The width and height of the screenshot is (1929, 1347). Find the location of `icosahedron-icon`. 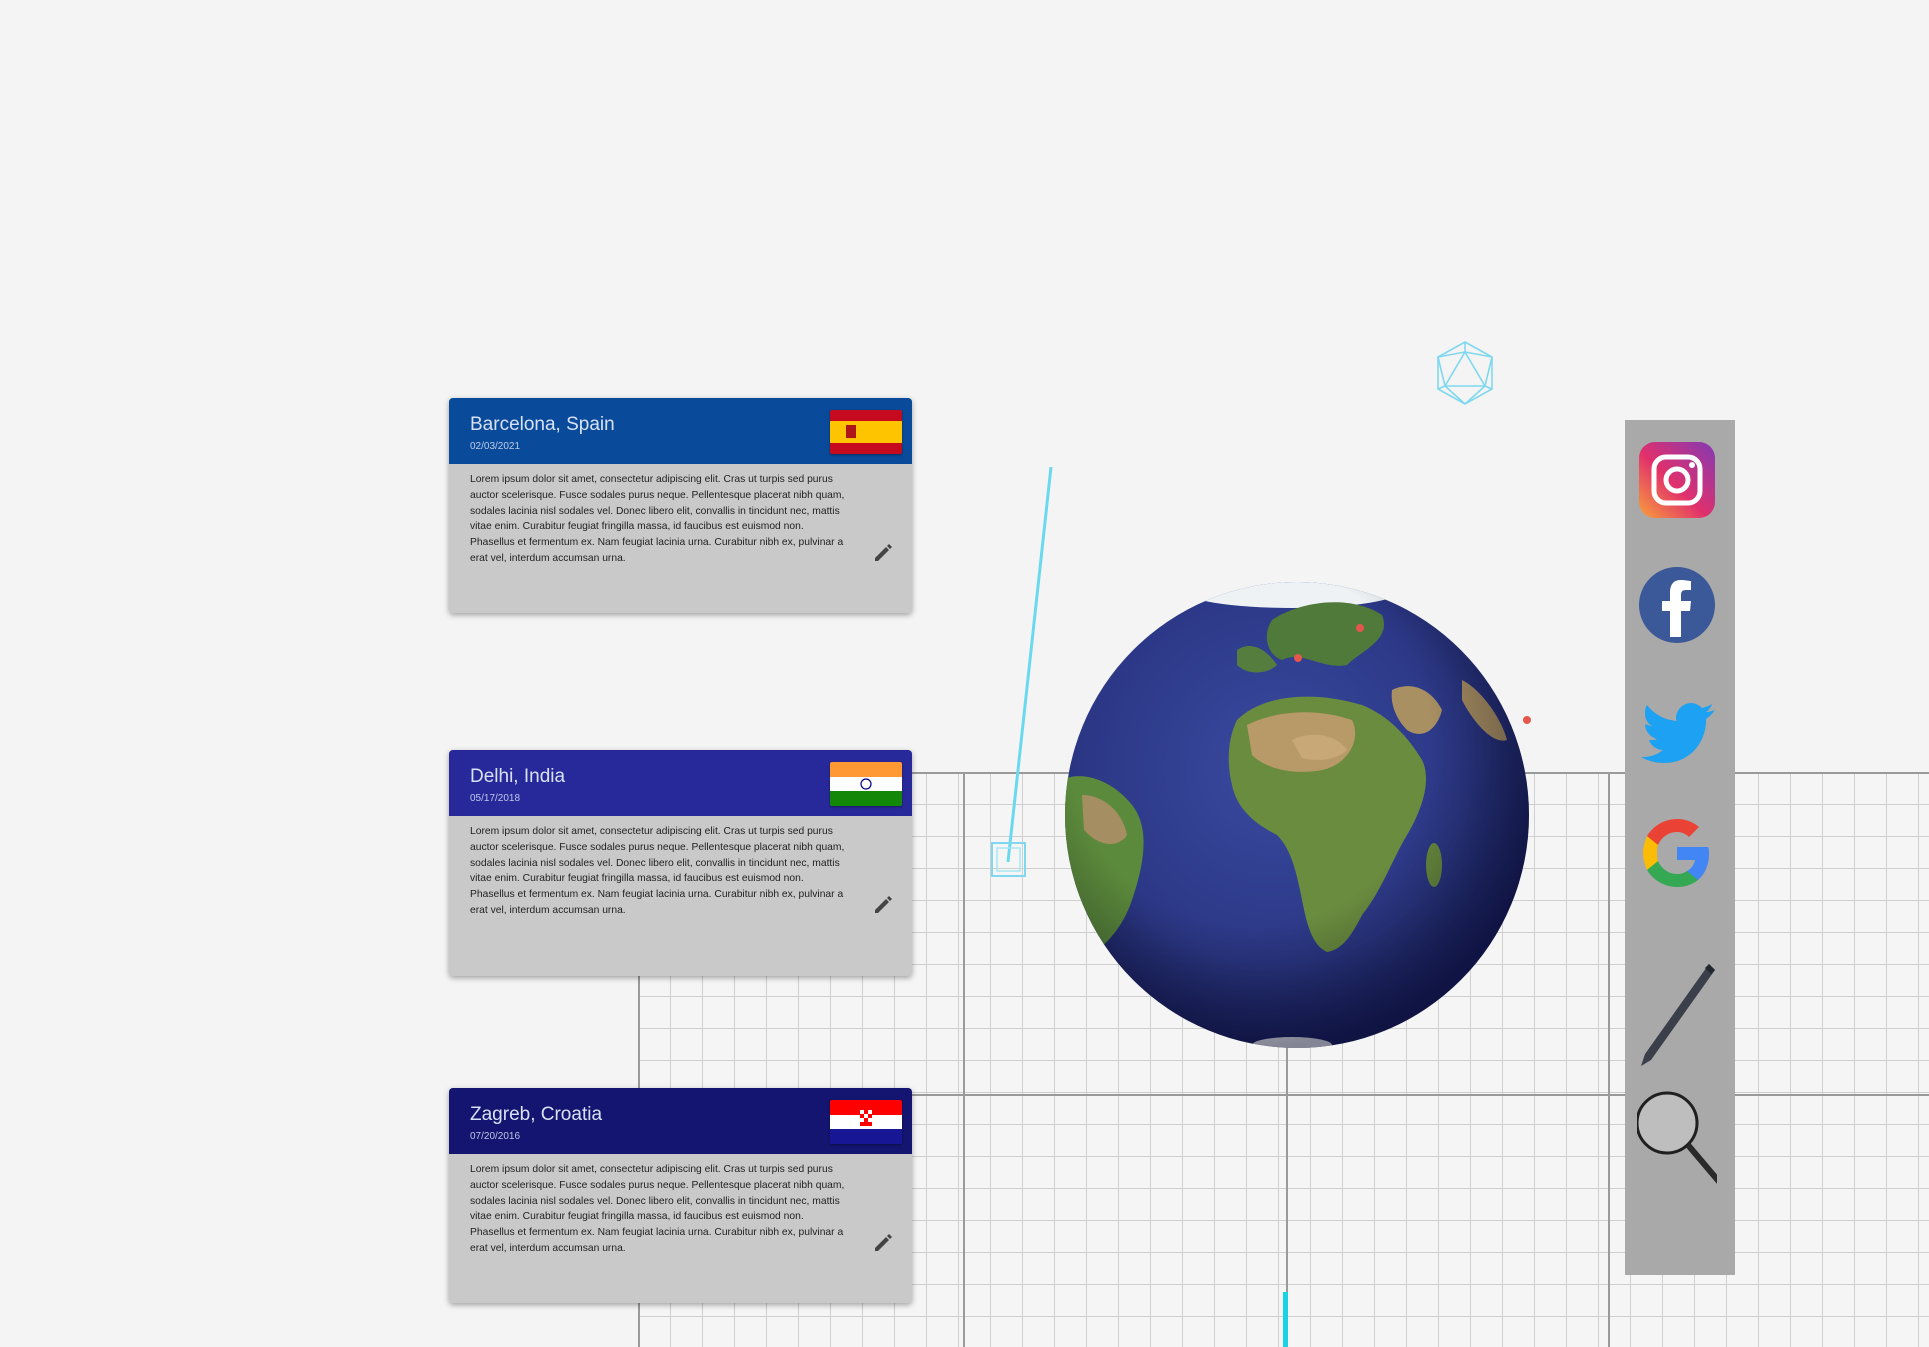

icosahedron-icon is located at coordinates (1465, 373).